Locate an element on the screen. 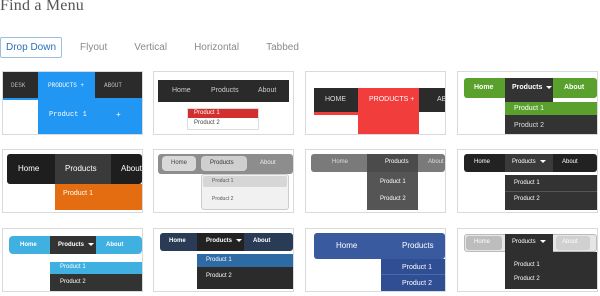  menu-item-products-active is located at coordinates (388, 111).